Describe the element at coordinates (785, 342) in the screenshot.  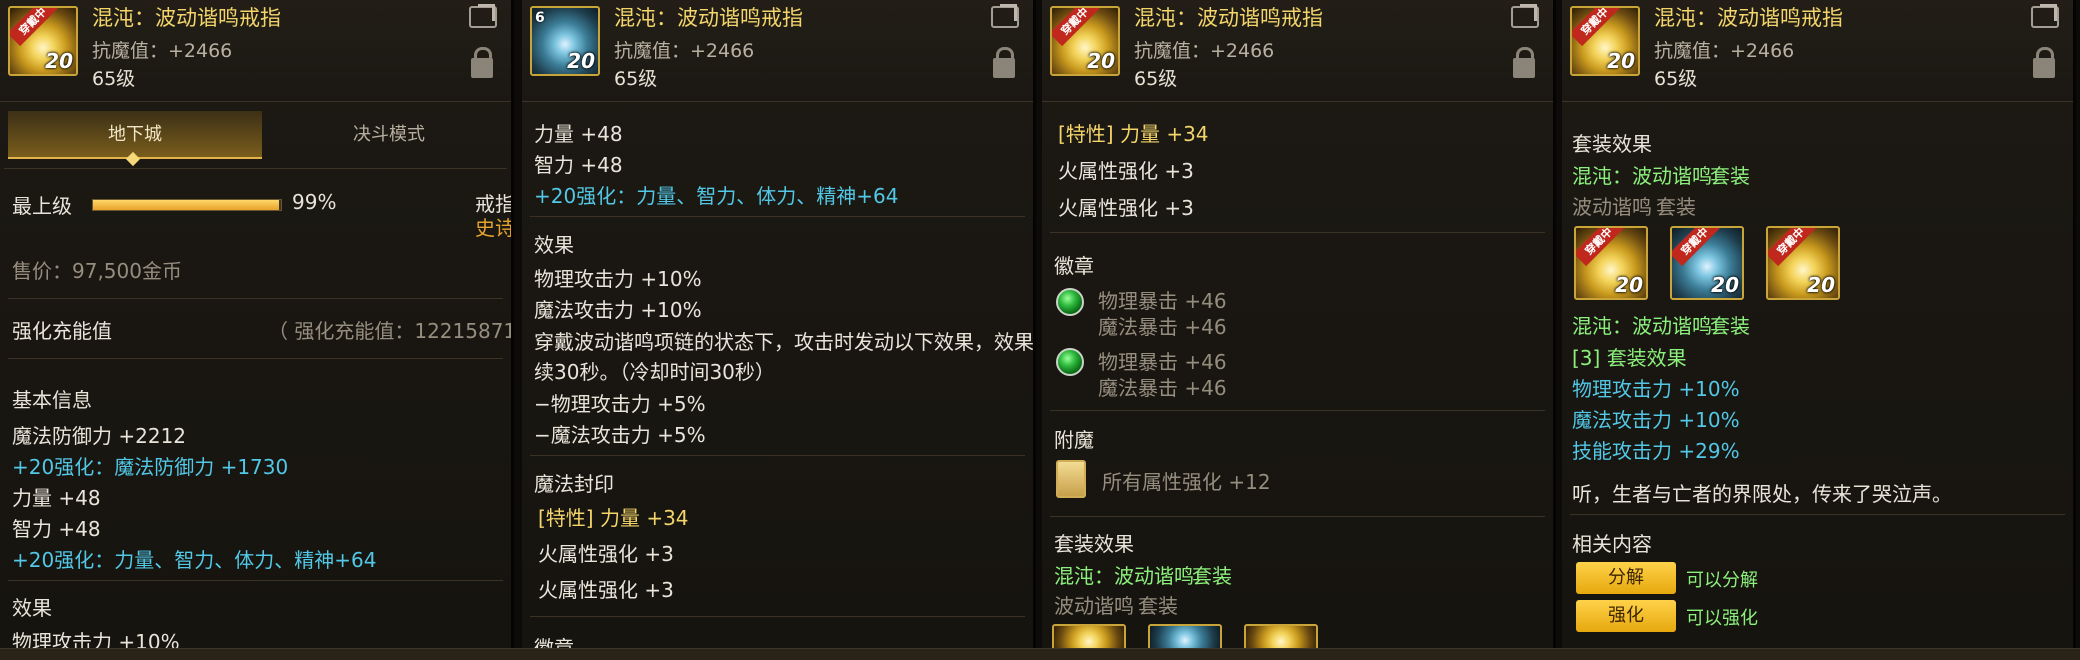
I see `effect-line: 穿戴波动谐鸣项链的状态下，攻击时发动以下效果，效果持` at that location.